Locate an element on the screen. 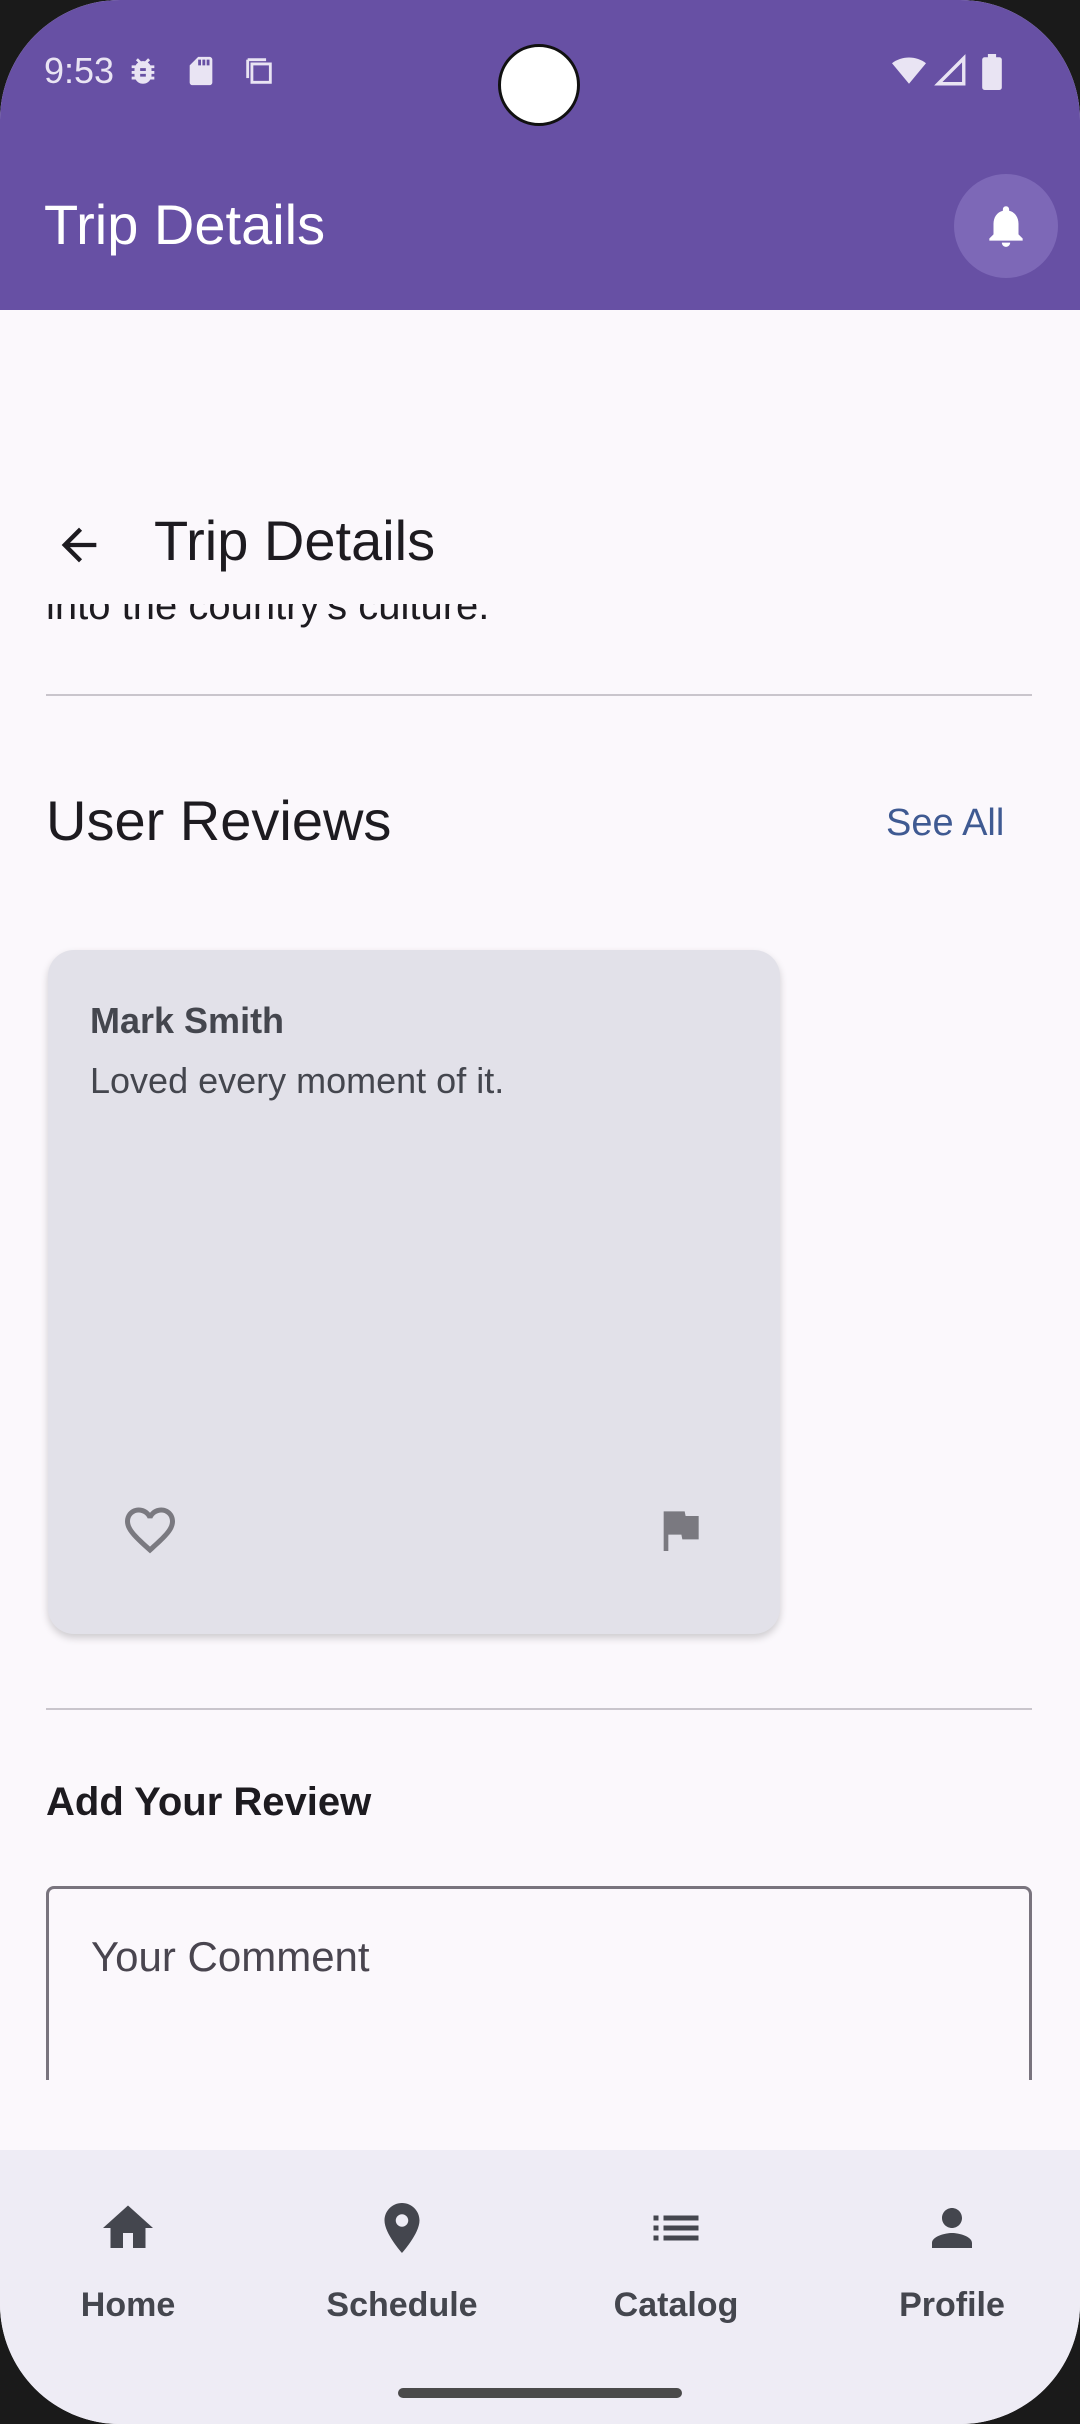  comment-input: Your Comment is located at coordinates (539, 1983).